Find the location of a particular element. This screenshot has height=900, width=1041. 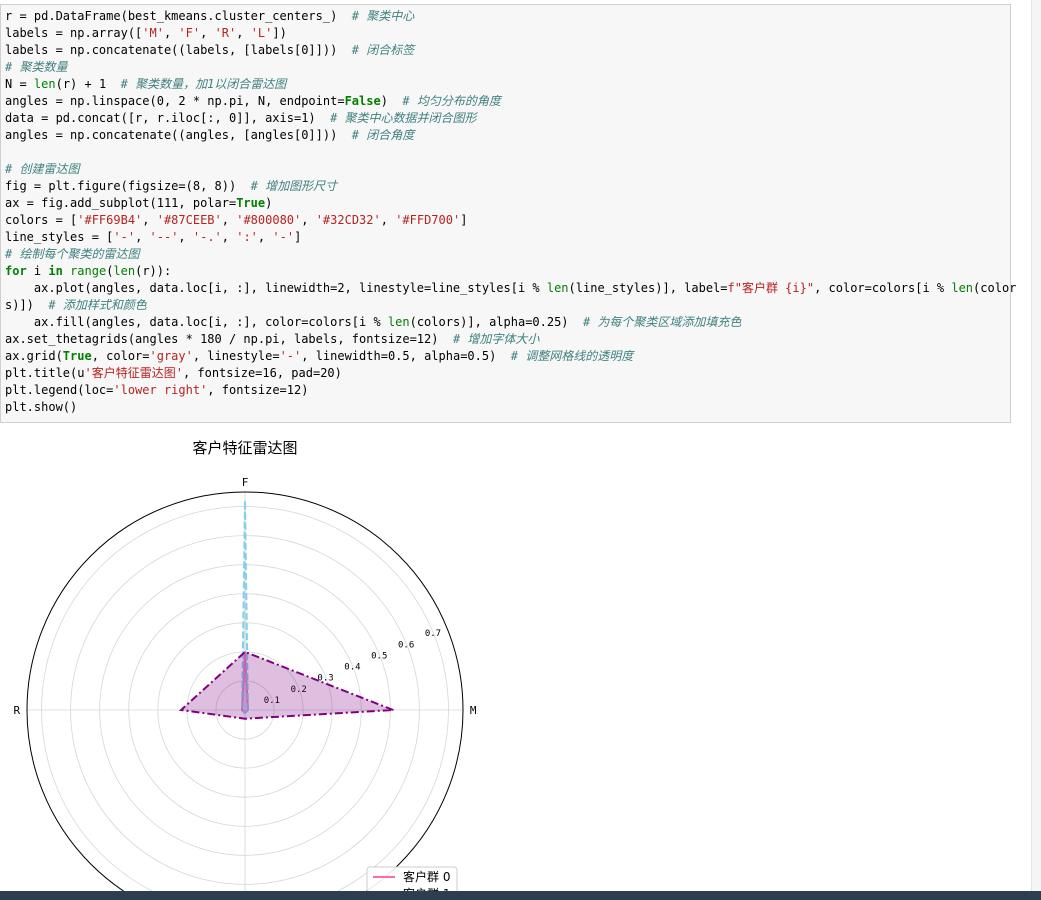

code-line: N = len(r) + 1 # 聚类数量，加1以闭合雷达图 is located at coordinates (146, 84).